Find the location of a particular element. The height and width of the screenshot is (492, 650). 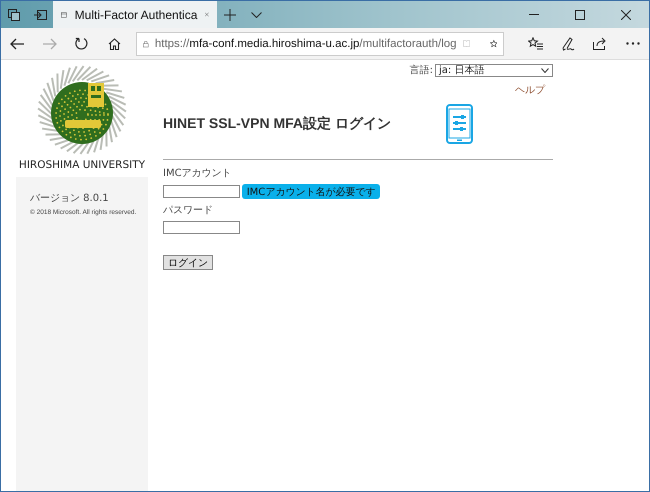

login-button: ログイン is located at coordinates (188, 262).